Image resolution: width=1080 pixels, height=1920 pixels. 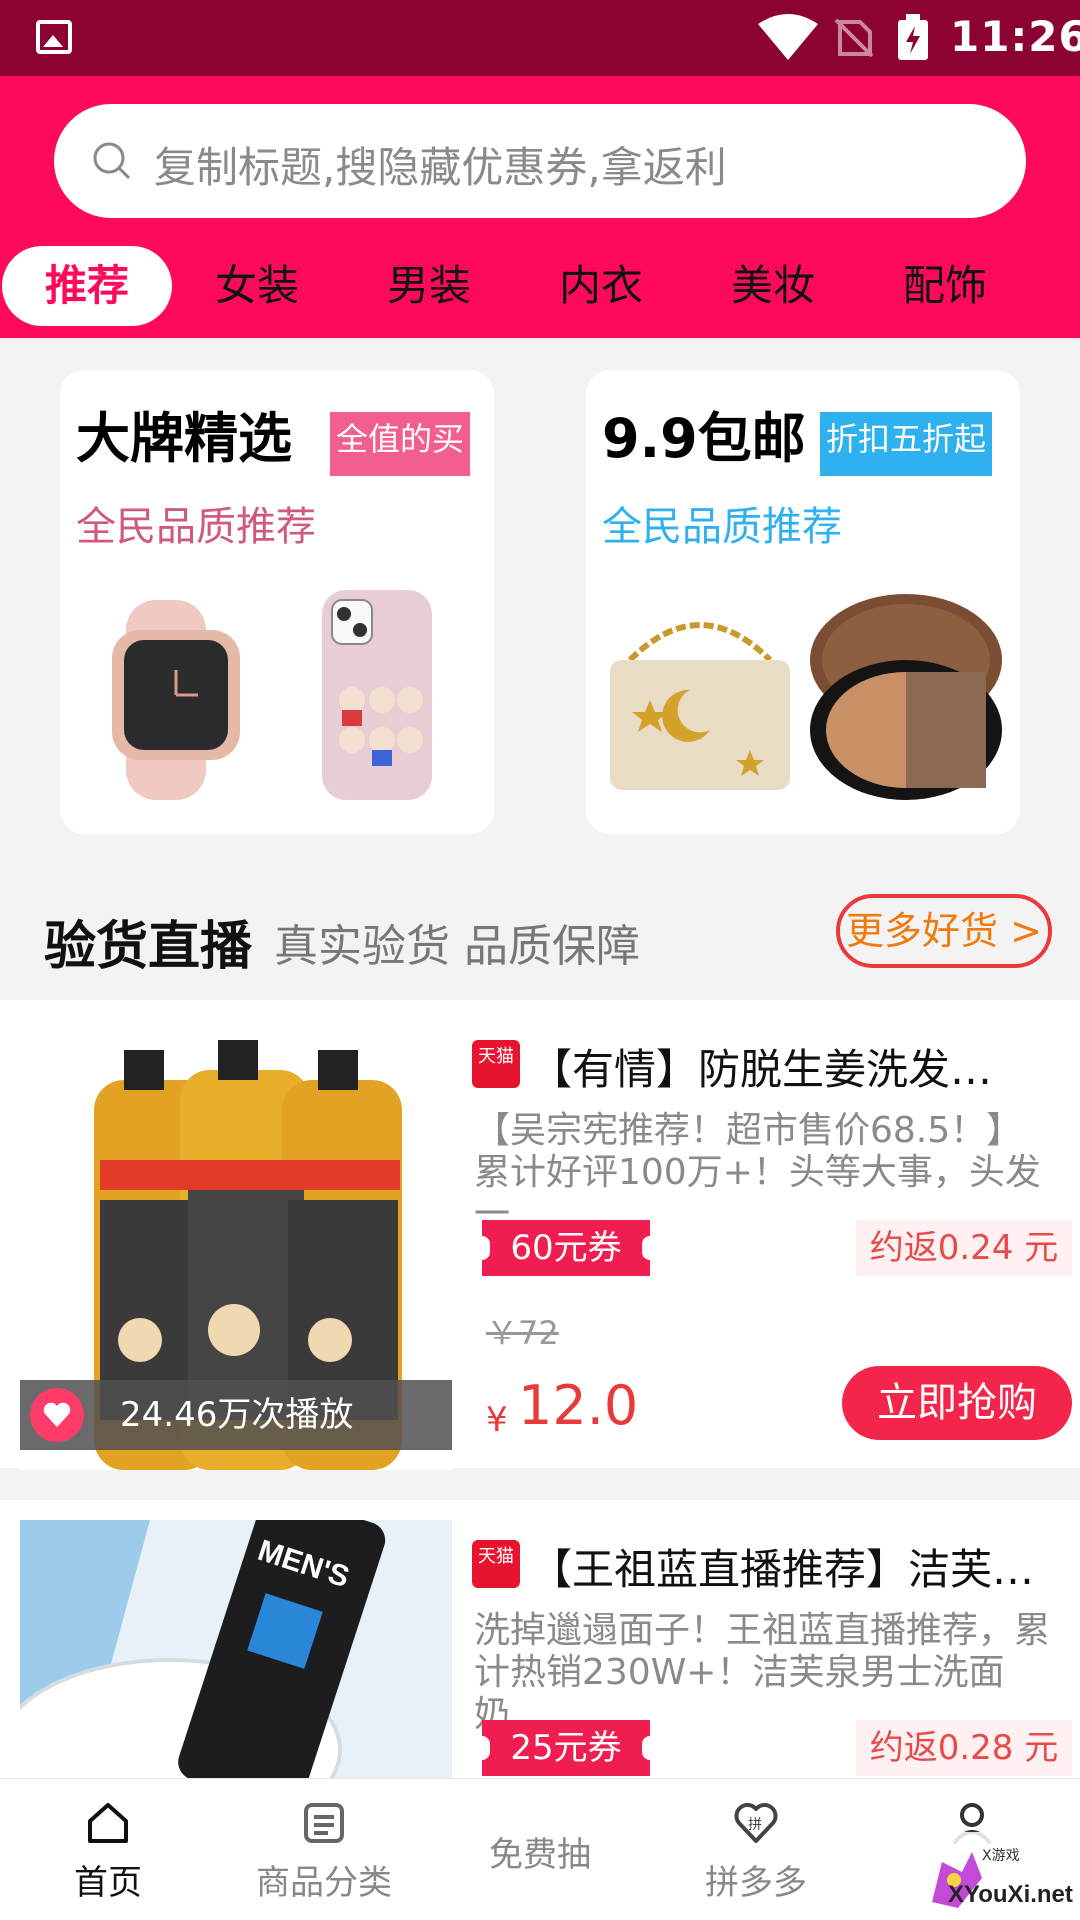 I want to click on play-count: 24.46万次播放, so click(x=237, y=1415).